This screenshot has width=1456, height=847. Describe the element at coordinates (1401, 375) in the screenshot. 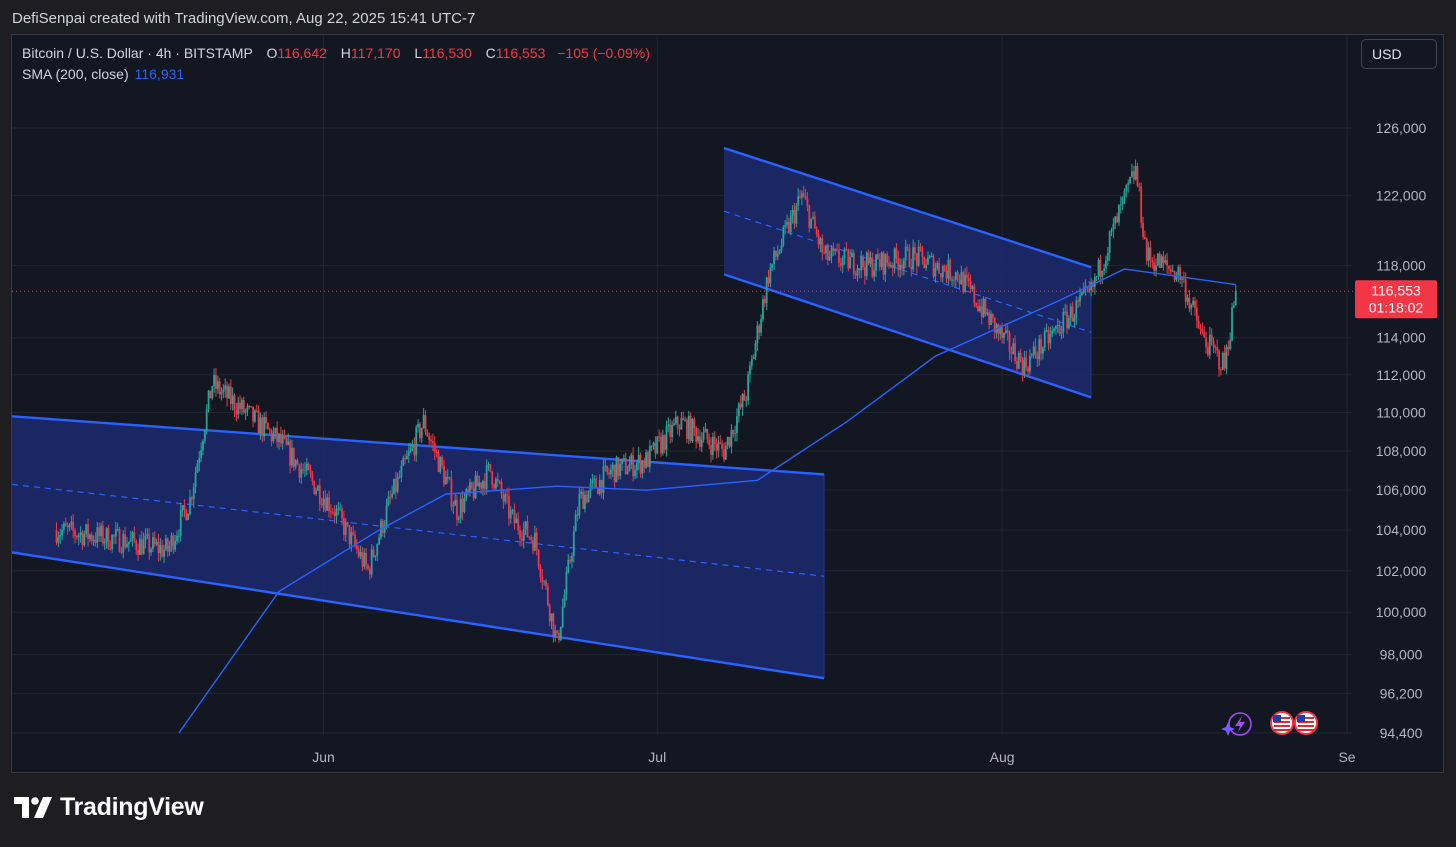

I see `y-tick-label: 112,000` at that location.